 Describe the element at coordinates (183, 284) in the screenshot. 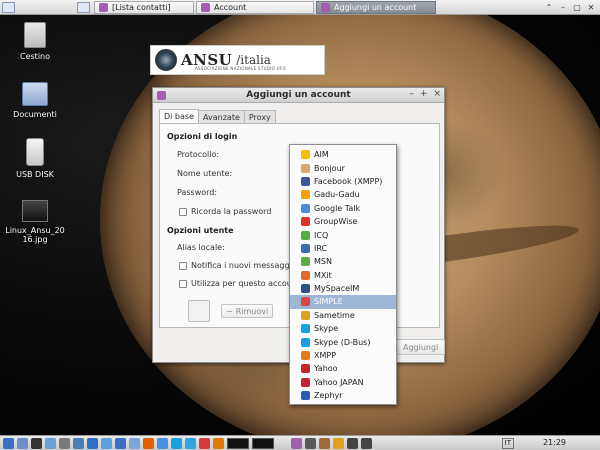

I see `use-buddy-icon-checkbox` at that location.